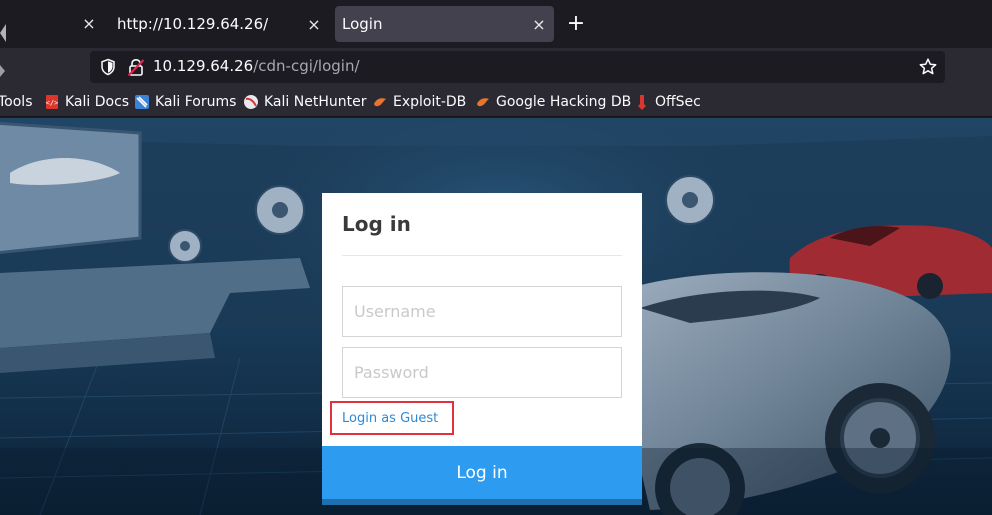 Image resolution: width=992 pixels, height=515 pixels. I want to click on tab-title: Login, so click(362, 24).